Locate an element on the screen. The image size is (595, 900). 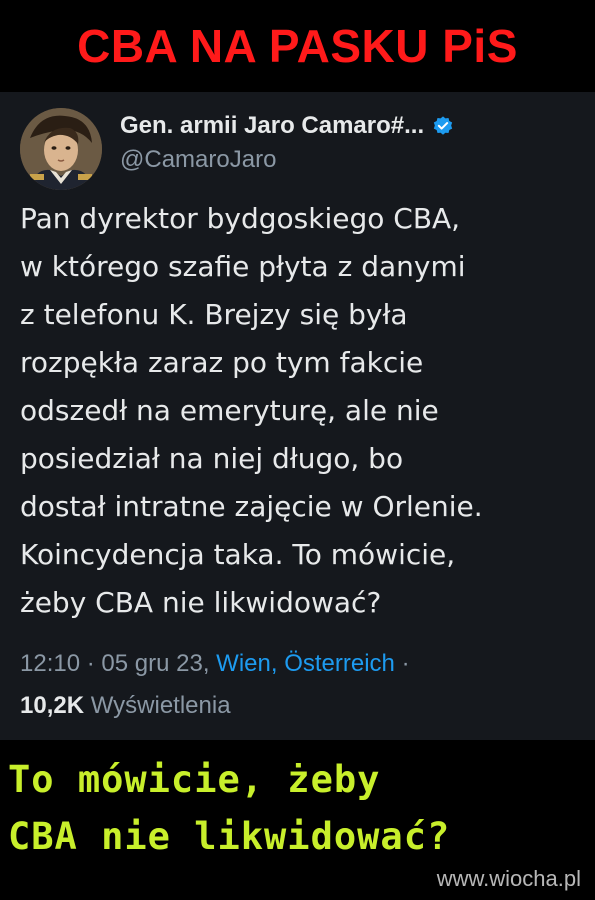
tweet-text-line: Koincydencja taka. To mówicie, is located at coordinates (238, 554).